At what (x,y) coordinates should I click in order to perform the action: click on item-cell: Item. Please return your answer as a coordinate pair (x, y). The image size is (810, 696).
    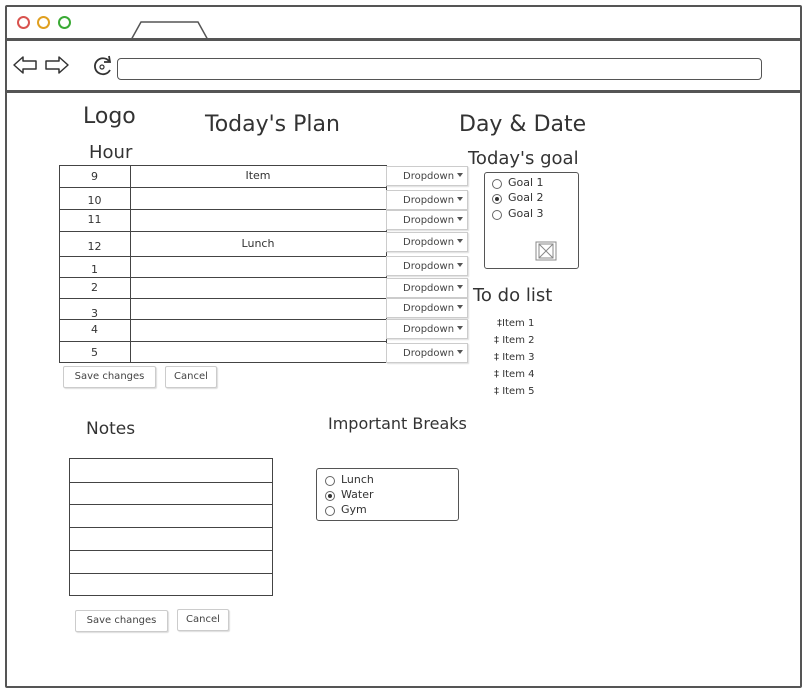
    Looking at the image, I should click on (258, 175).